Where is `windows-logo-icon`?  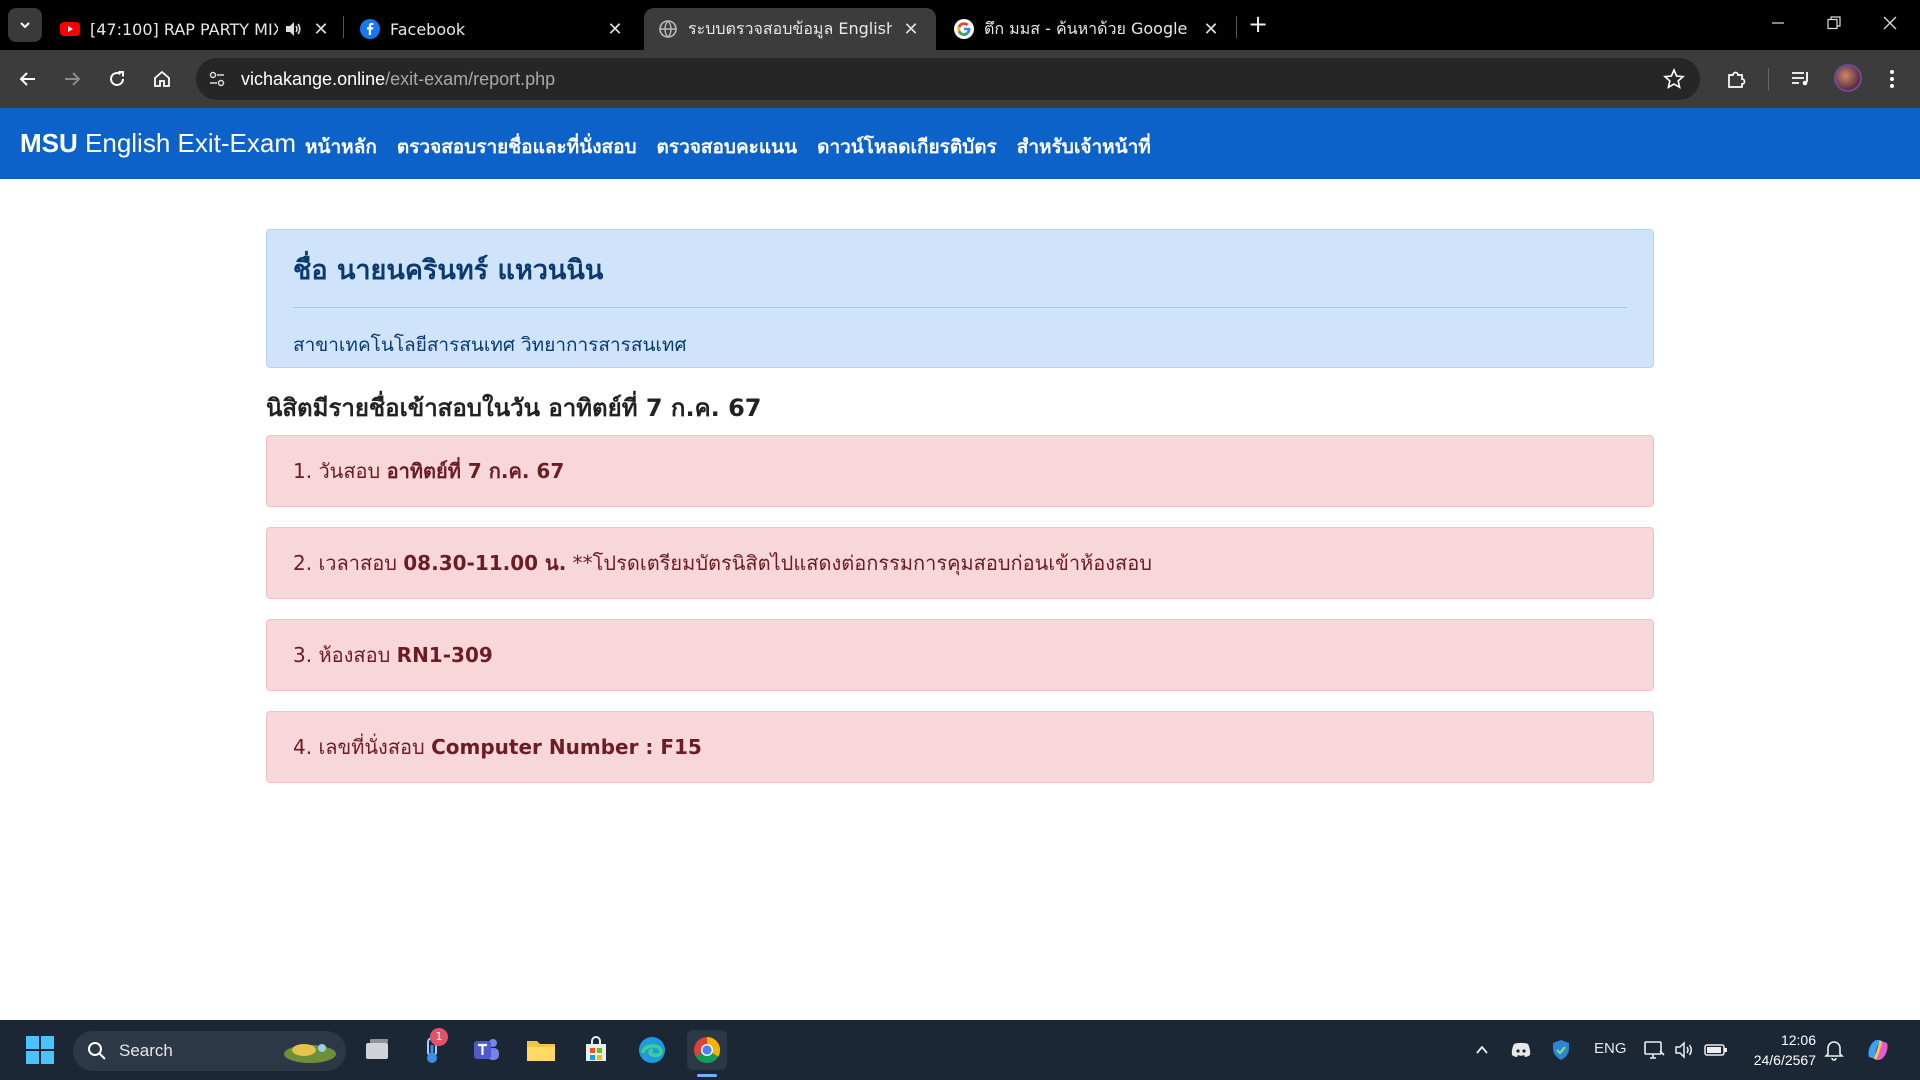
windows-logo-icon is located at coordinates (40, 1050).